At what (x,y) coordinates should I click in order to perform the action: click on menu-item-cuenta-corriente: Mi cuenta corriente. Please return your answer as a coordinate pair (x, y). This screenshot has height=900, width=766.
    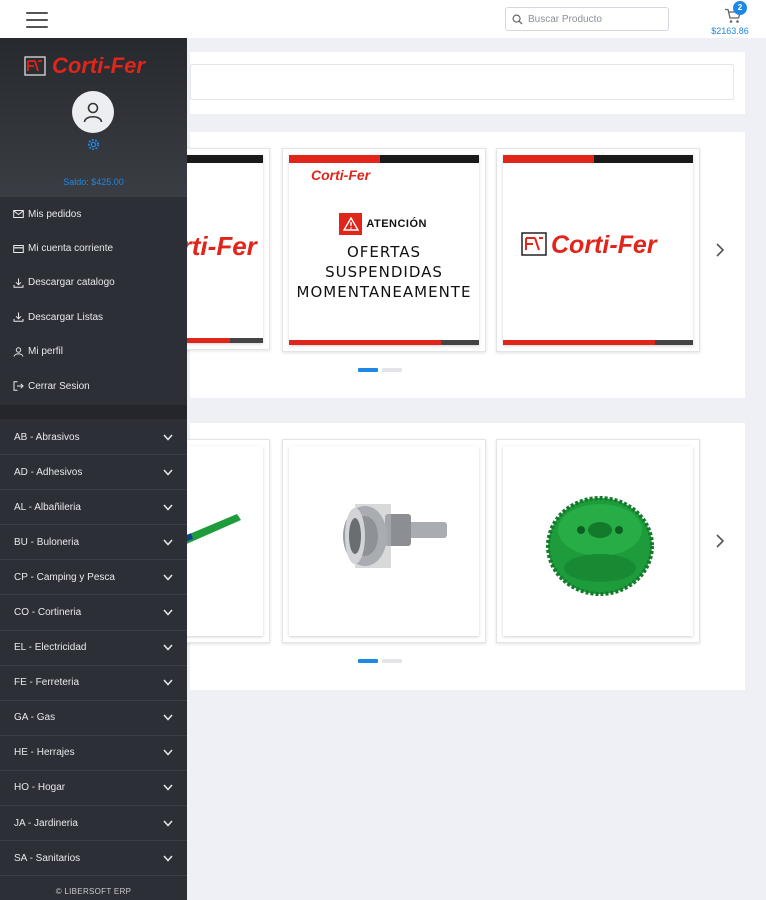
    Looking at the image, I should click on (93, 248).